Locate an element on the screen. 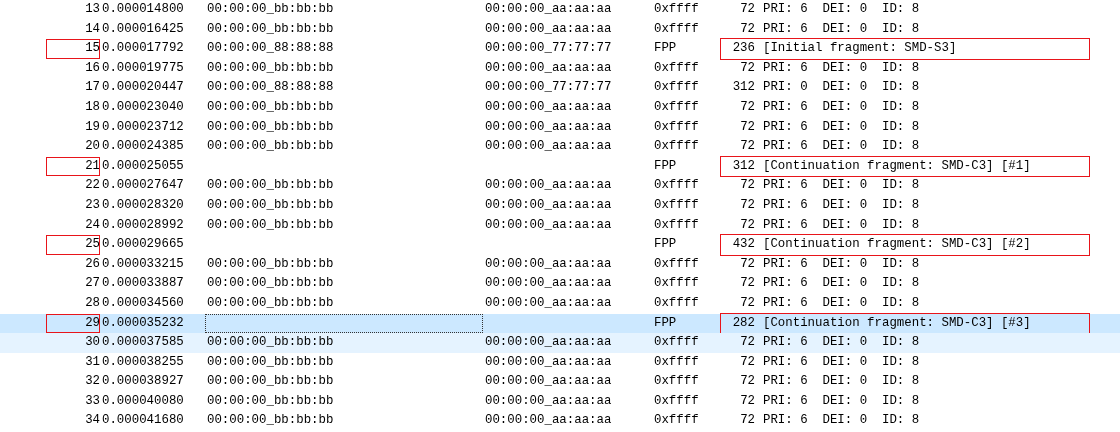 The image size is (1120, 432). packet-row: 26 0.000033215 00:00:00_bb:bb:bb 00:00:00_aa:aa:aa 0xffff 72 PRI: 6 DEI: 0 ID: 8 is located at coordinates (560, 264).